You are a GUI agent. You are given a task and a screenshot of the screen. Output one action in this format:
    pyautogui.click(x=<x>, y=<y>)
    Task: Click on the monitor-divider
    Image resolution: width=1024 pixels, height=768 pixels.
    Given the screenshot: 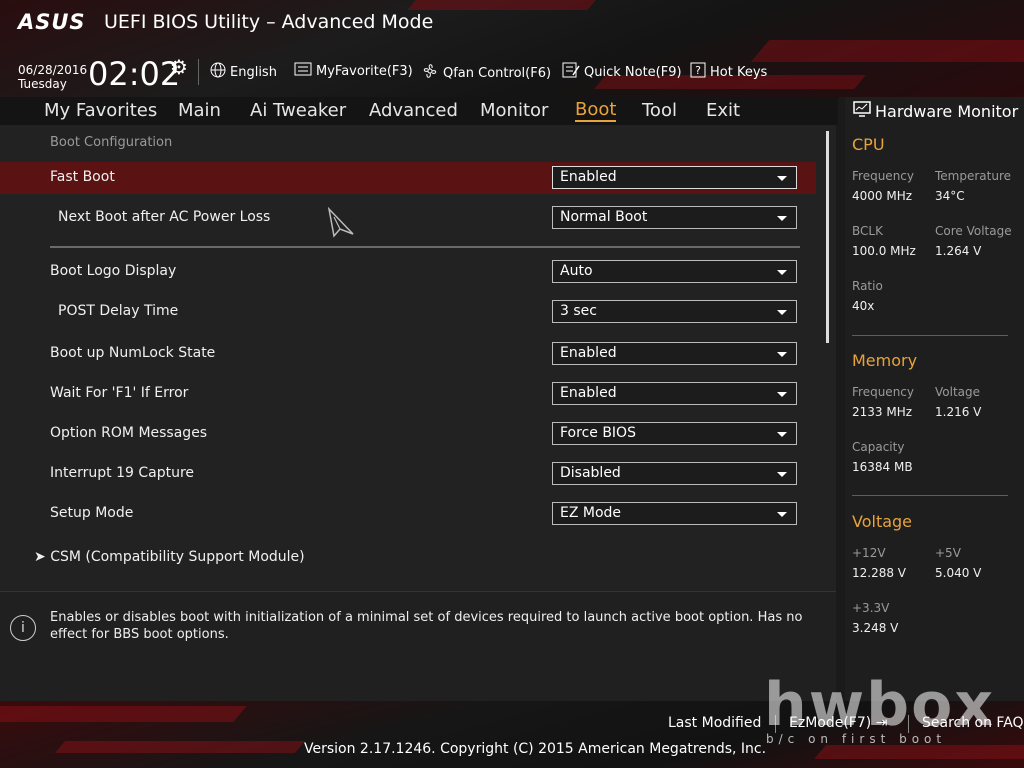 What is the action you would take?
    pyautogui.click(x=930, y=335)
    